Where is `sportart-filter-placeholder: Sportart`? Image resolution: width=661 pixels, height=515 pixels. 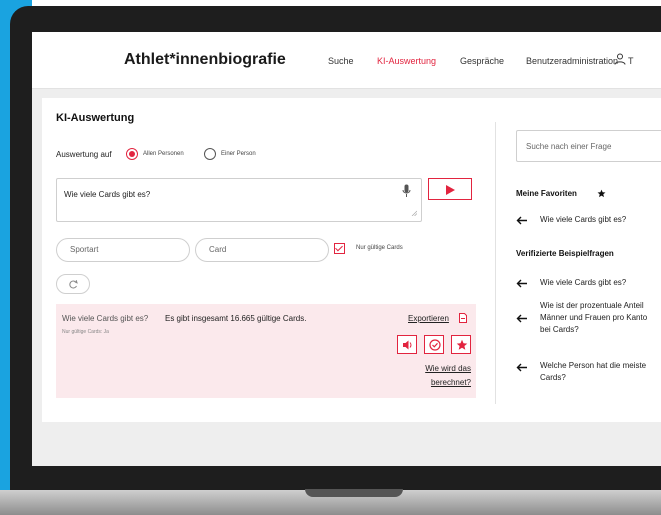
sportart-filter-placeholder: Sportart is located at coordinates (84, 249).